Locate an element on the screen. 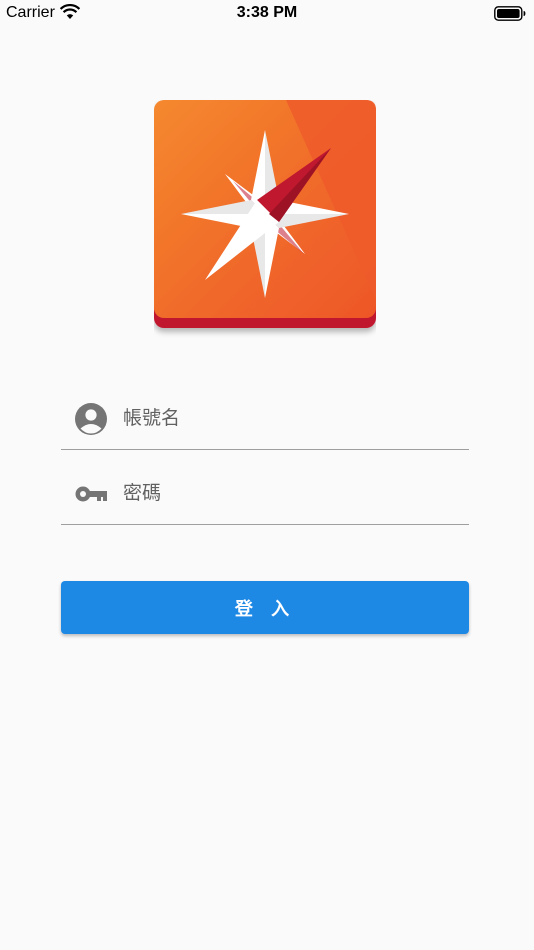  key-icon is located at coordinates (91, 494).